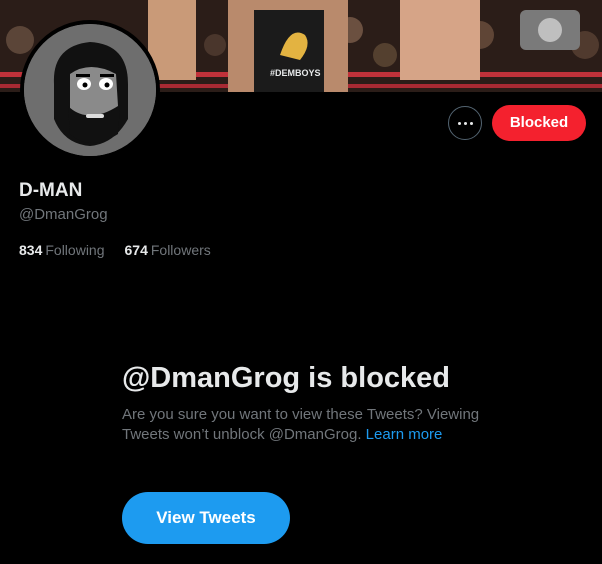 This screenshot has height=564, width=602. Describe the element at coordinates (63, 214) in the screenshot. I see `profile-handle: @DmanGrog` at that location.